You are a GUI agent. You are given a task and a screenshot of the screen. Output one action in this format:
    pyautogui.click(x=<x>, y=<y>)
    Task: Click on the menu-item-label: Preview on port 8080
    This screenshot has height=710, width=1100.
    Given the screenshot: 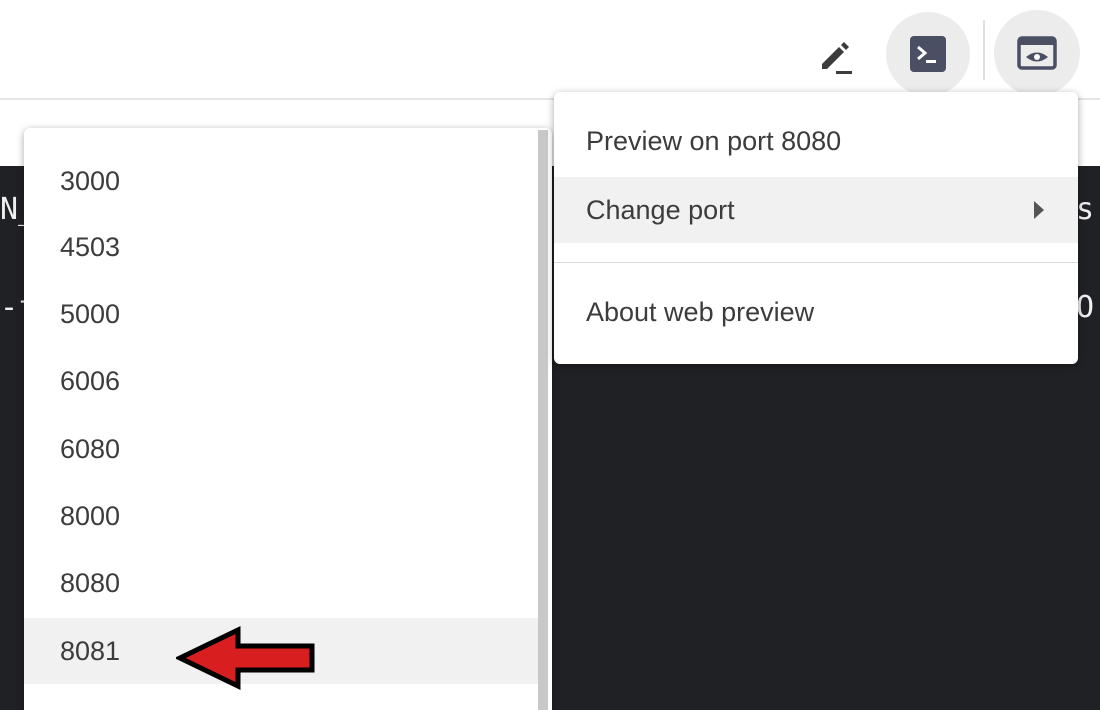 What is the action you would take?
    pyautogui.click(x=714, y=140)
    